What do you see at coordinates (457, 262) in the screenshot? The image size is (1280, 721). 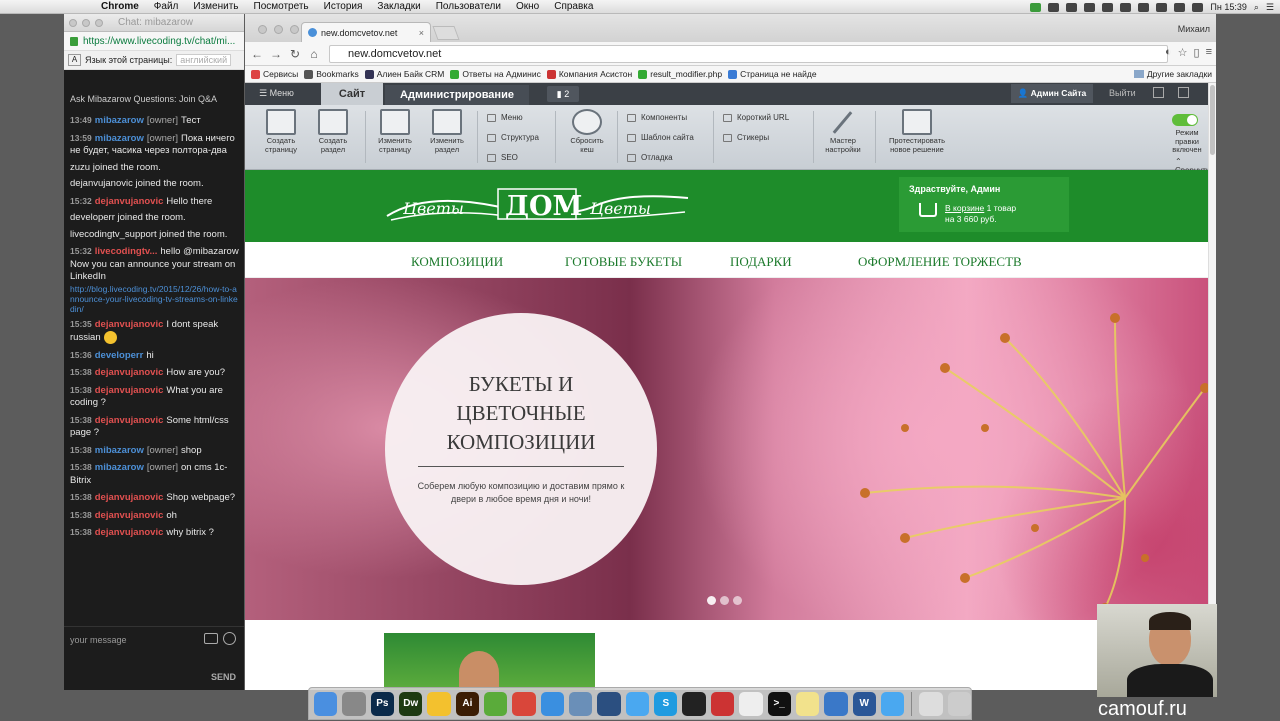 I see `nav-compositions: КОМПОЗИЦИИ` at bounding box center [457, 262].